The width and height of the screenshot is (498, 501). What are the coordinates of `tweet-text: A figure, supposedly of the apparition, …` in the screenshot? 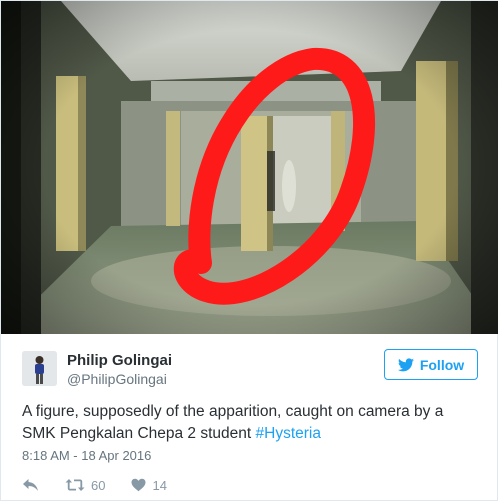 It's located at (254, 423).